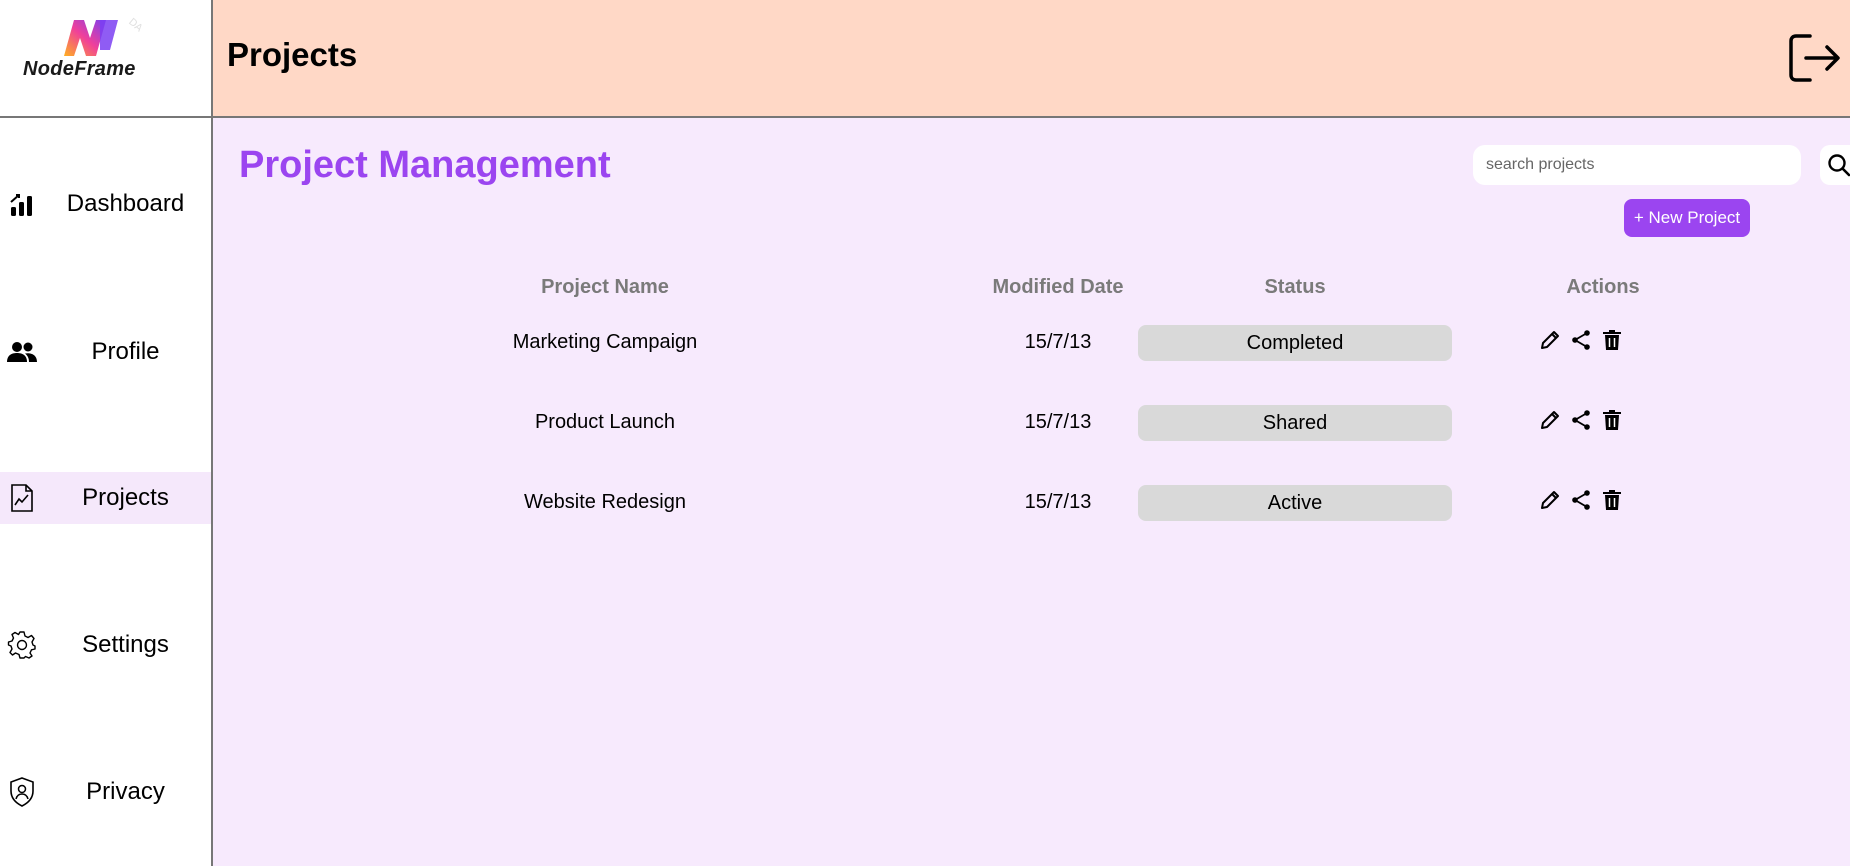 This screenshot has height=866, width=1850. What do you see at coordinates (22, 204) in the screenshot?
I see `bar-chart-icon` at bounding box center [22, 204].